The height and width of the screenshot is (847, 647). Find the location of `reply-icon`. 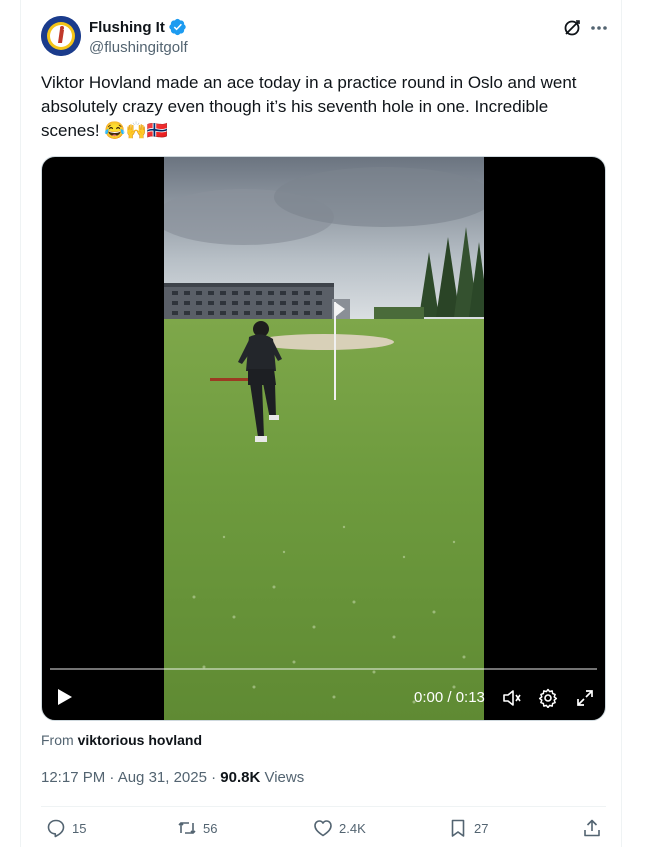

reply-icon is located at coordinates (56, 828).